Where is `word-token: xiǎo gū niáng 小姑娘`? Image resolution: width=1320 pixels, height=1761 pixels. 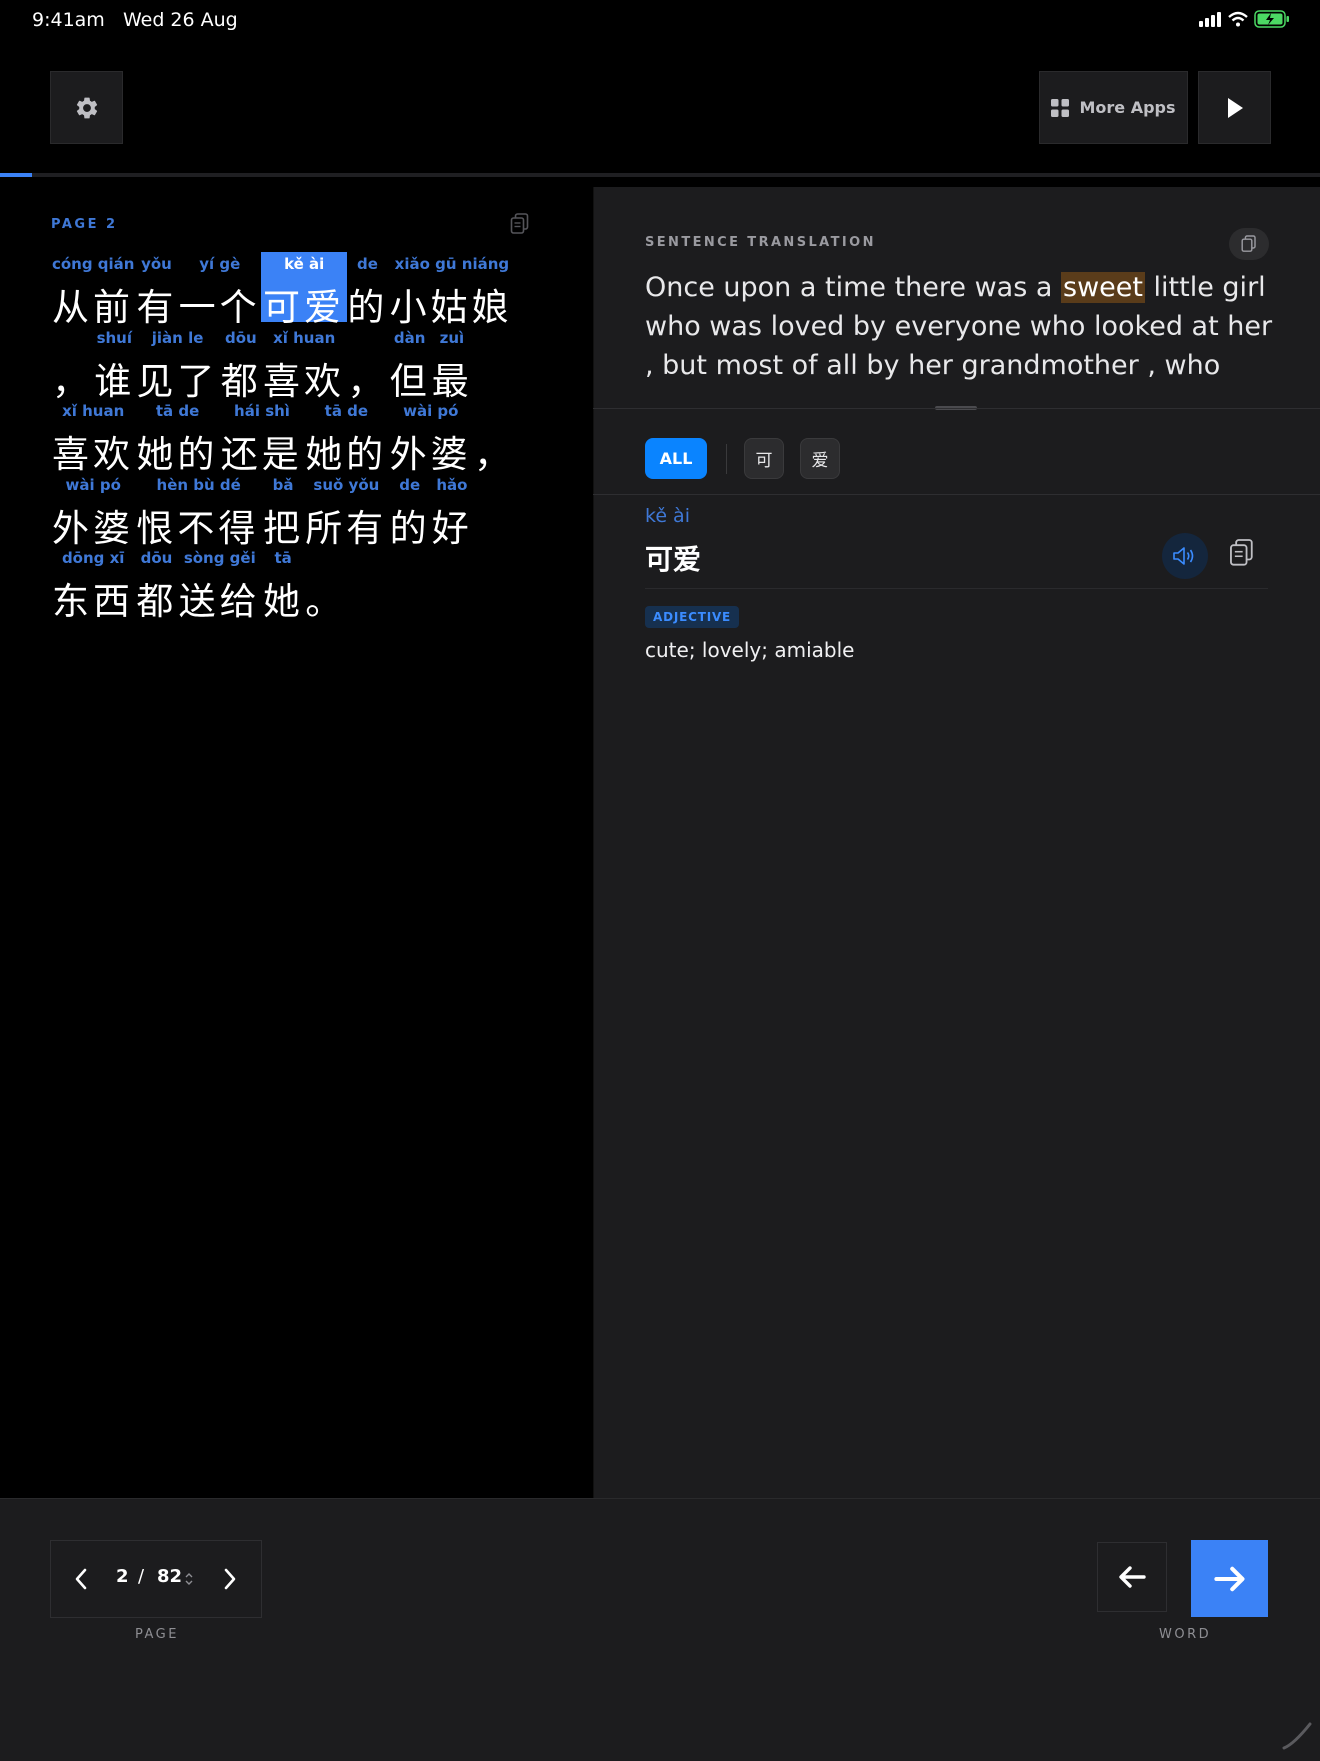 word-token: xiǎo gū niáng 小姑娘 is located at coordinates (452, 290).